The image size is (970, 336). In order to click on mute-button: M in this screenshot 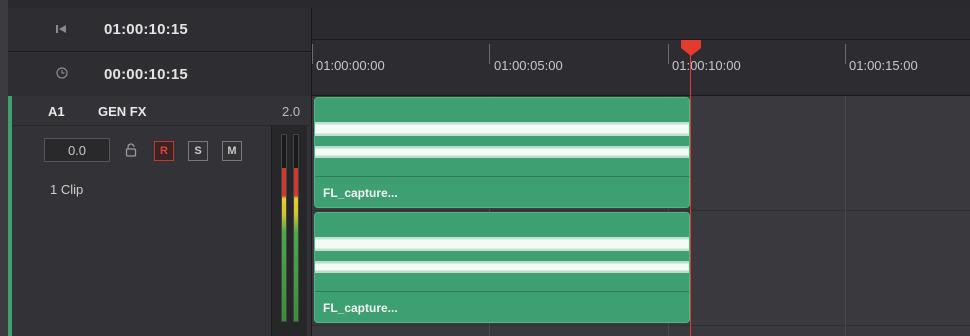, I will do `click(232, 151)`.